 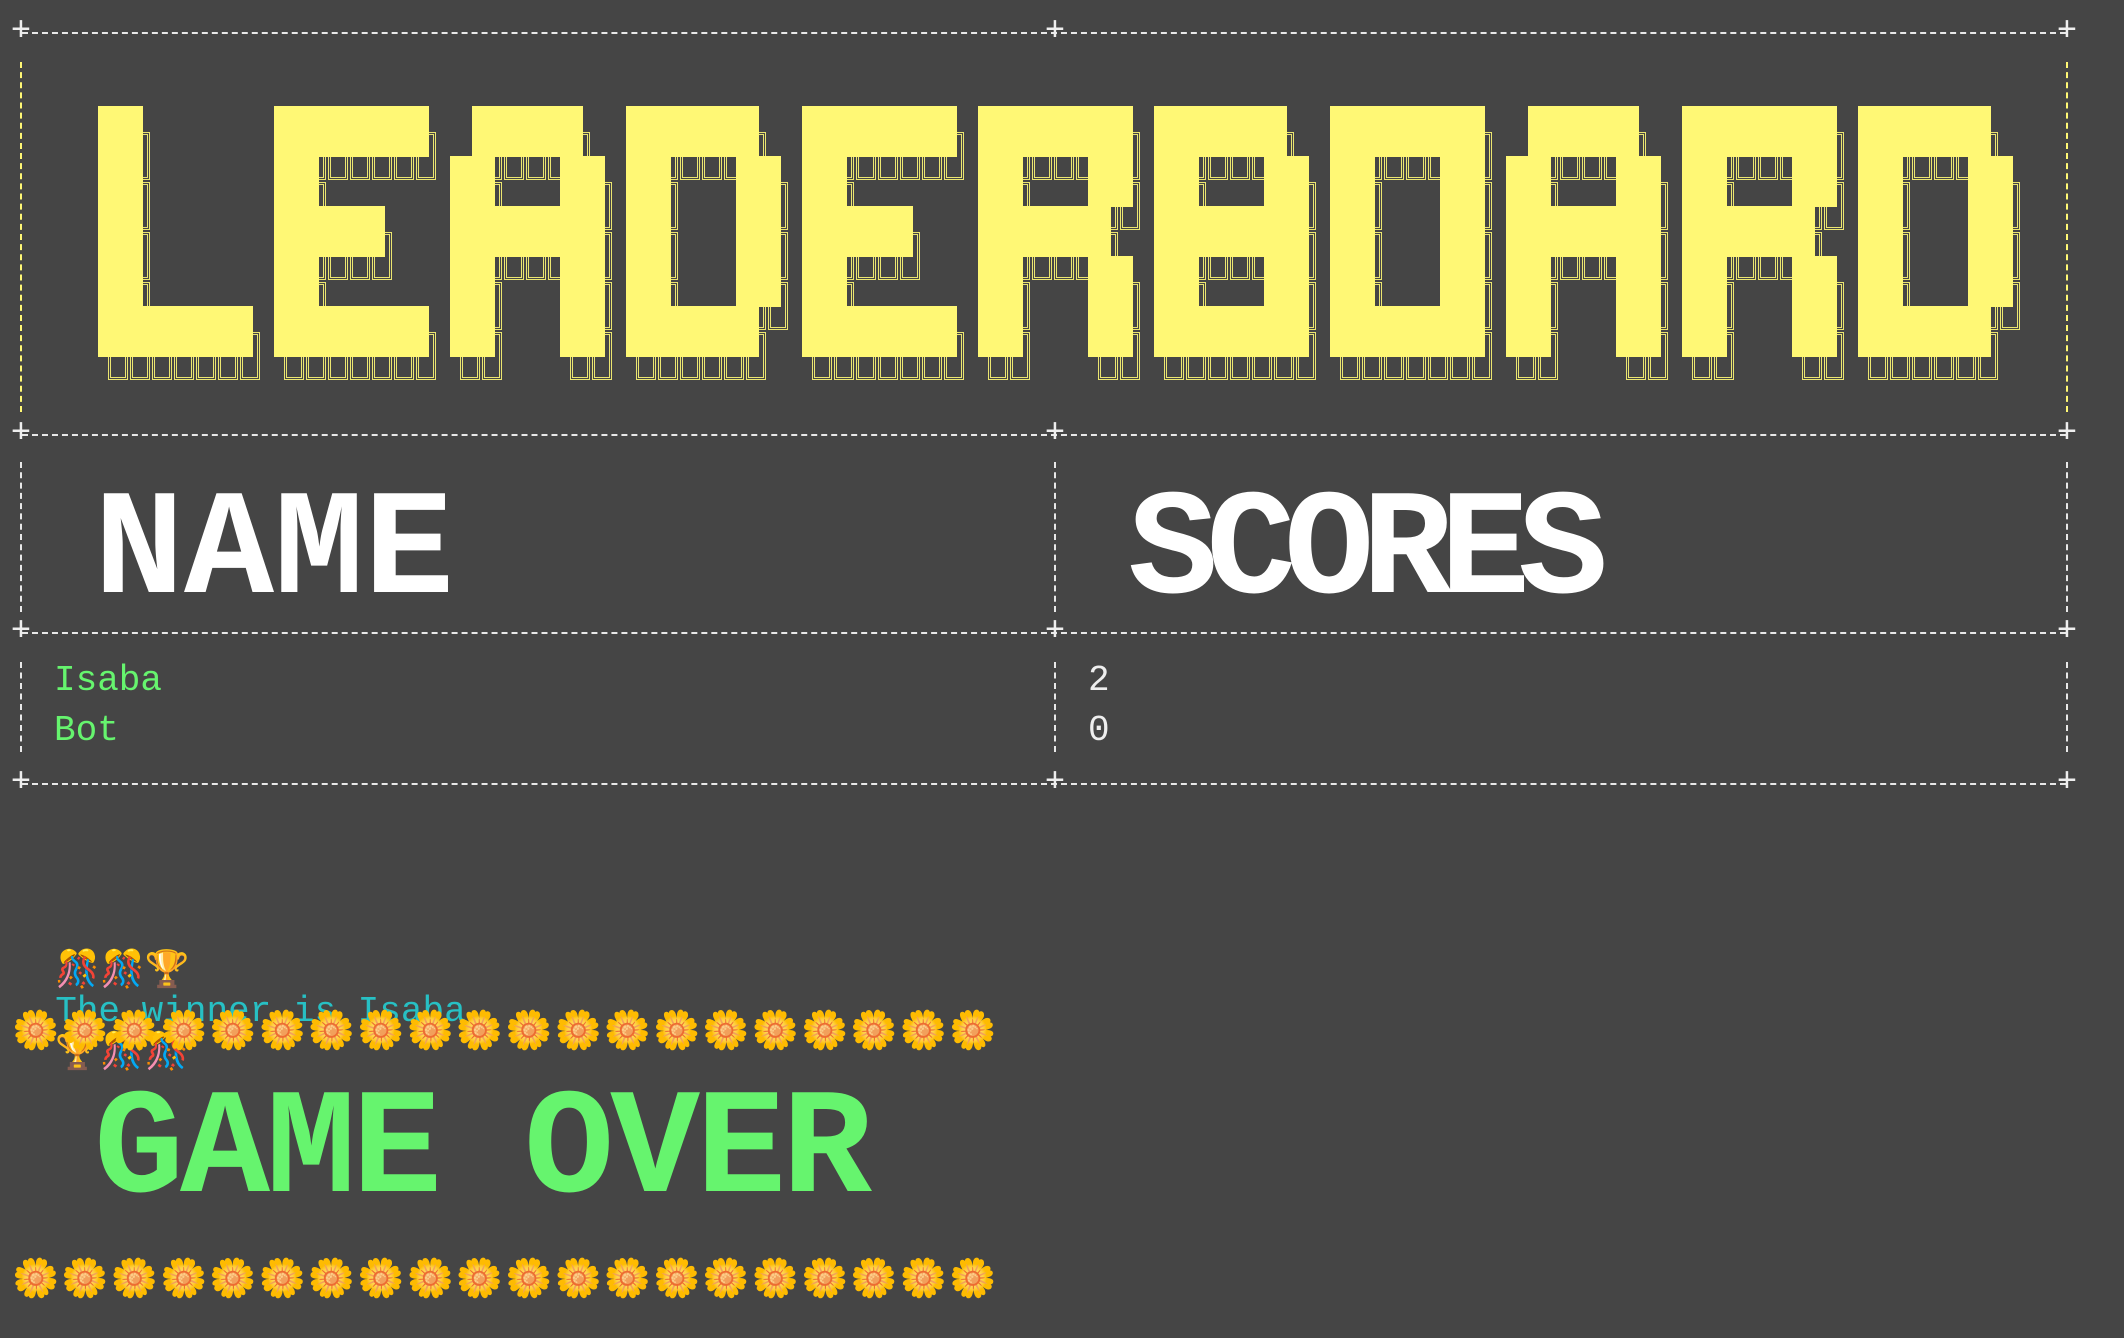 I want to click on celebration-icons-left: 🎊🎊🏆, so click(x=122, y=969).